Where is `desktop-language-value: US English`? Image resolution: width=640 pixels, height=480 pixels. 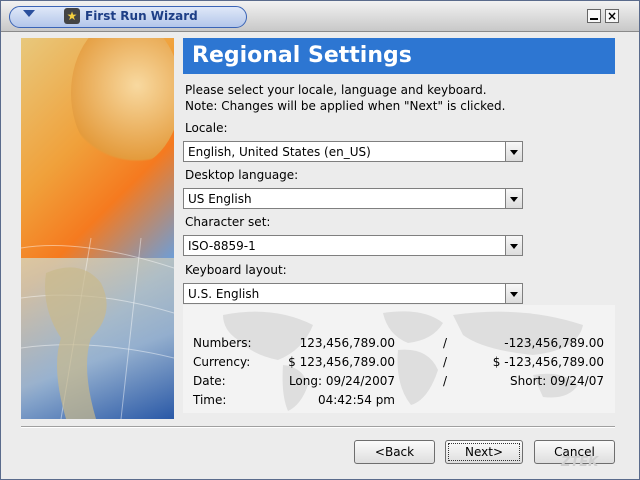 desktop-language-value: US English is located at coordinates (220, 199).